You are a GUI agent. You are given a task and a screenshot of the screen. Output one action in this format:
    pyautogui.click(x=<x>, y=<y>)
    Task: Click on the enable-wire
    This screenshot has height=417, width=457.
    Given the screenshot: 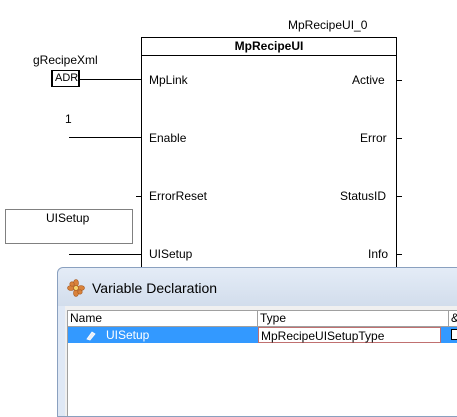 What is the action you would take?
    pyautogui.click(x=105, y=137)
    